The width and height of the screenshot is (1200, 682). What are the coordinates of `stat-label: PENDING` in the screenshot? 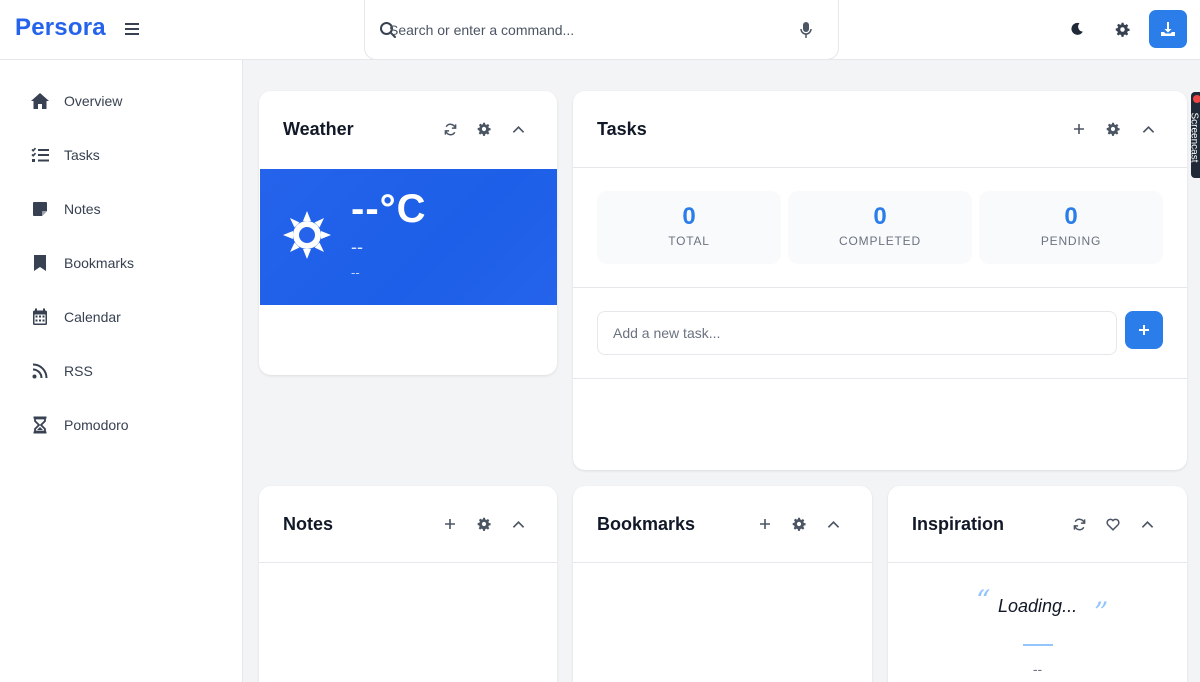 It's located at (1071, 241).